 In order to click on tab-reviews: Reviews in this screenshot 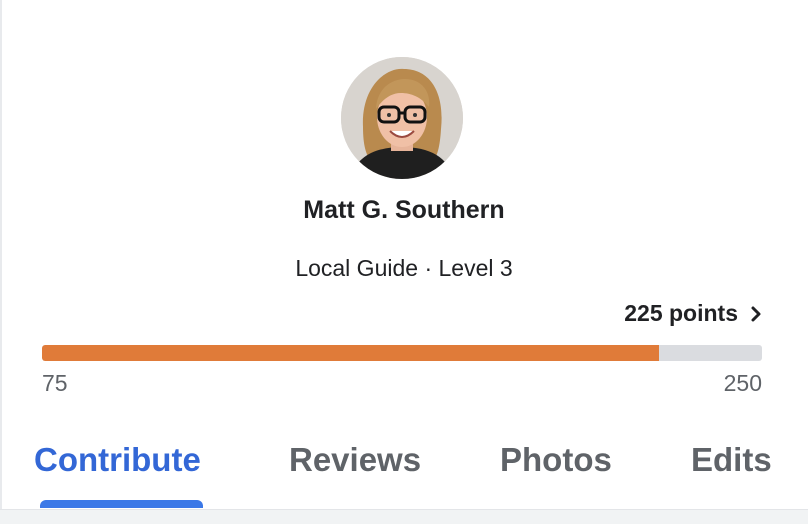, I will do `click(355, 460)`.